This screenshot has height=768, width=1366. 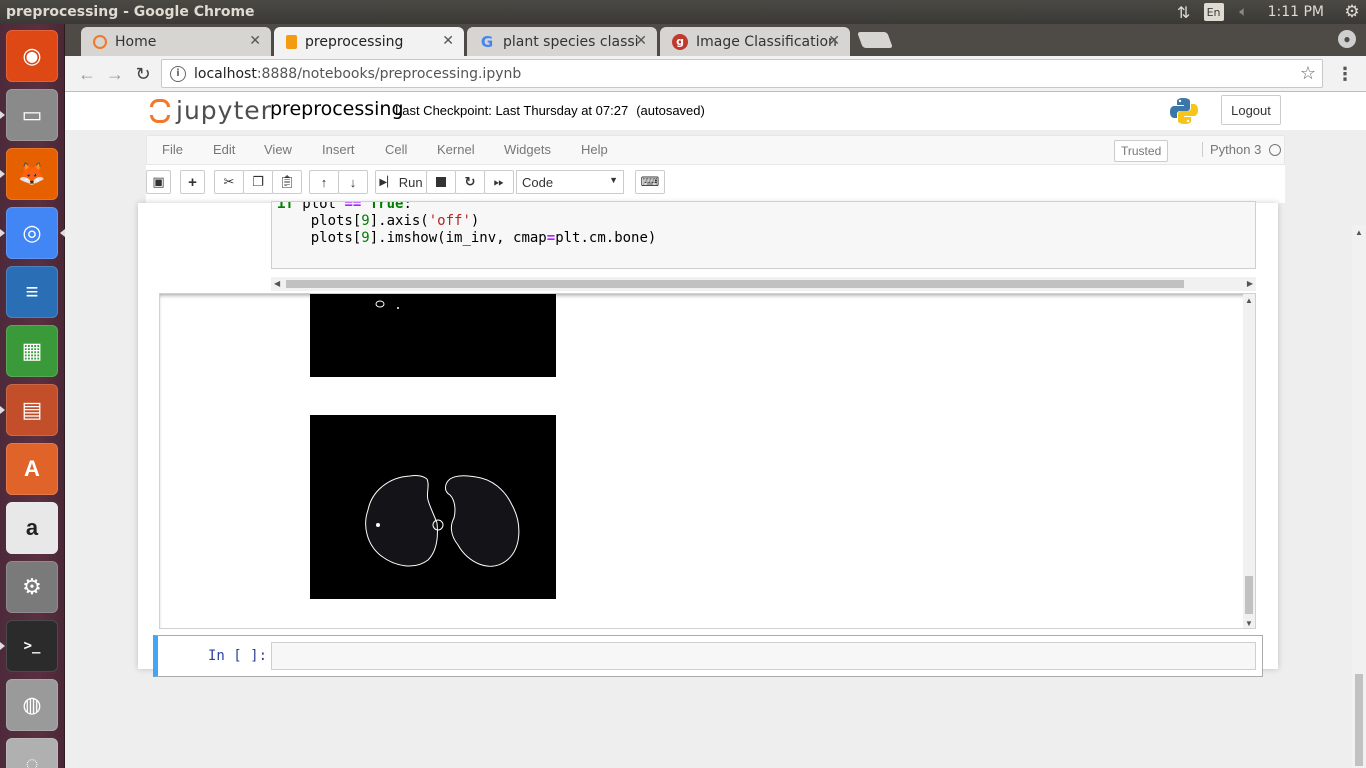 What do you see at coordinates (1184, 12) in the screenshot?
I see `network-icon: ⇅` at bounding box center [1184, 12].